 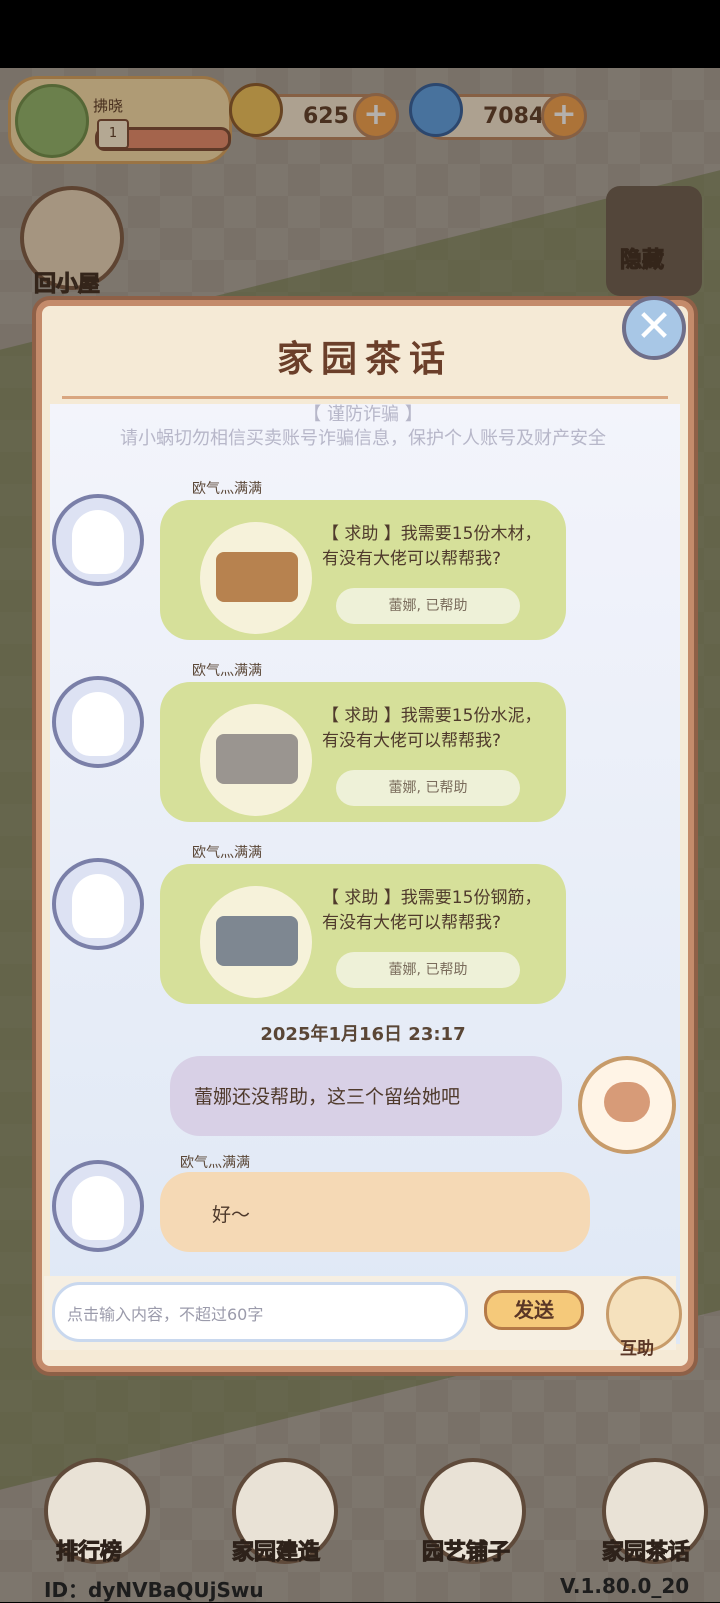 What do you see at coordinates (89, 1553) in the screenshot?
I see `ranking-label: 排行榜` at bounding box center [89, 1553].